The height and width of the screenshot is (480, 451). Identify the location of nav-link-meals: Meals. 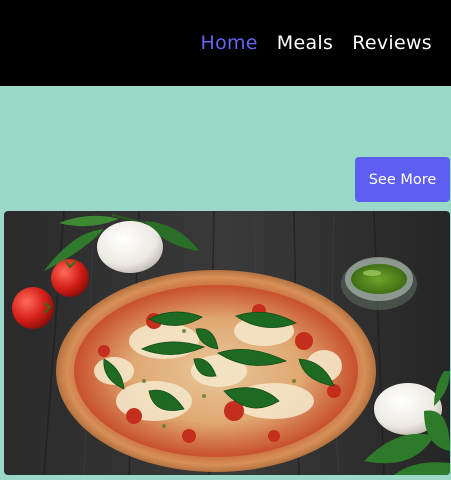
(305, 43).